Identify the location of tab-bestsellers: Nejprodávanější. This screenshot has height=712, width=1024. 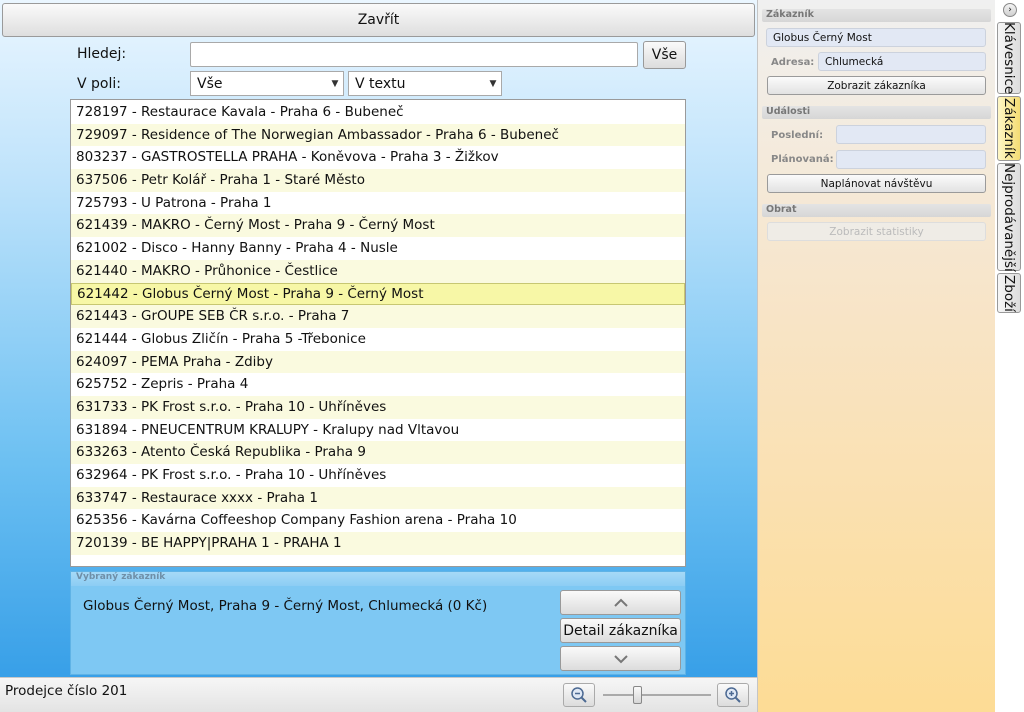
(1009, 217).